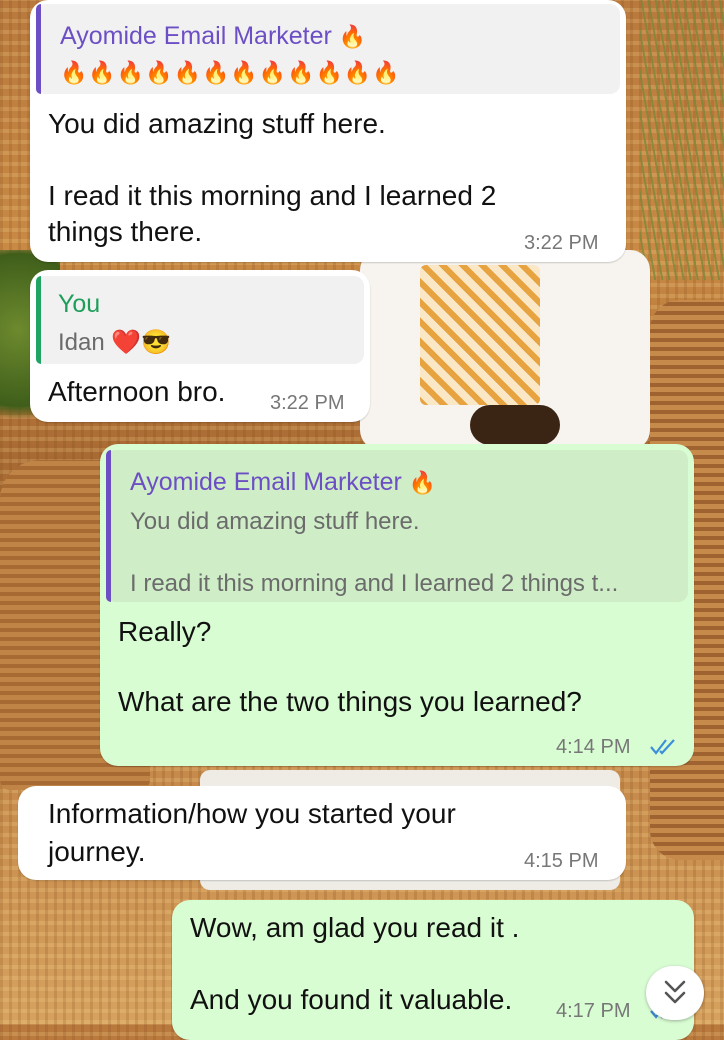 The height and width of the screenshot is (1040, 724). I want to click on message-text-line: I read it this morning and I learned 2, so click(272, 195).